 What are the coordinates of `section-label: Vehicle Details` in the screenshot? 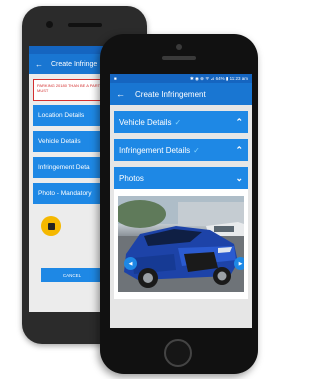 It's located at (145, 122).